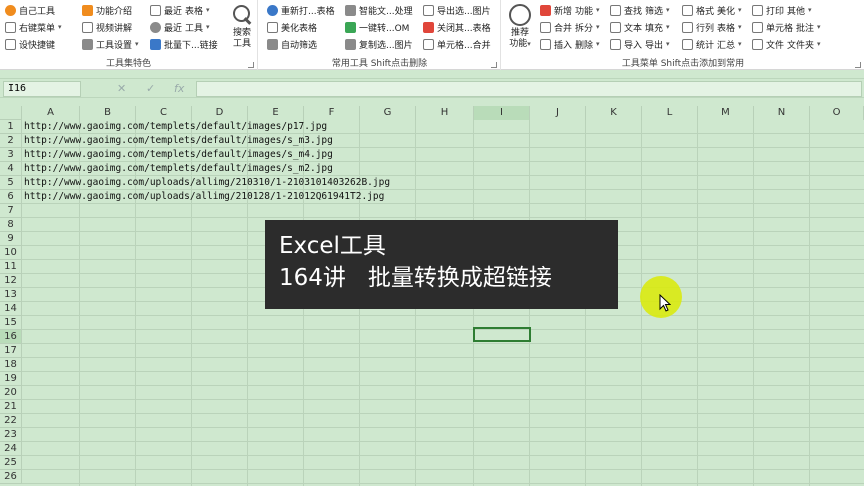  Describe the element at coordinates (11, 337) in the screenshot. I see `row-header-16: 16` at that location.